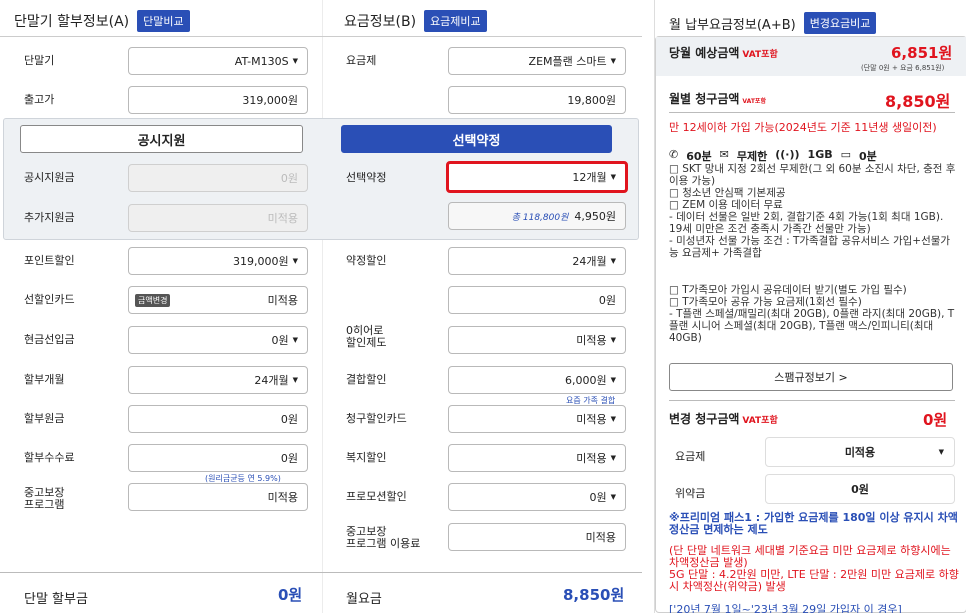  I want to click on principal-field: 0원, so click(218, 419).